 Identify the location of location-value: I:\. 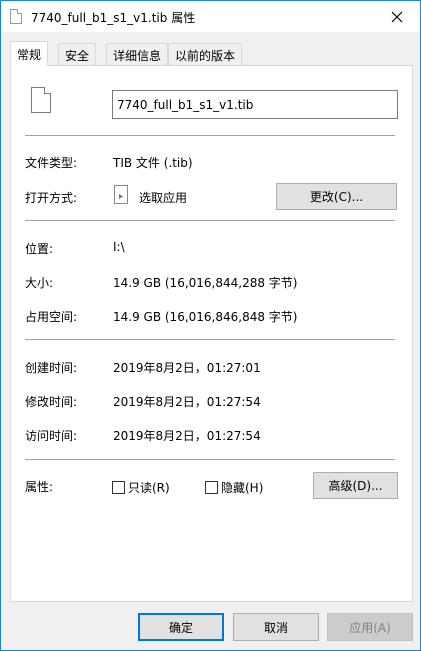
(119, 247).